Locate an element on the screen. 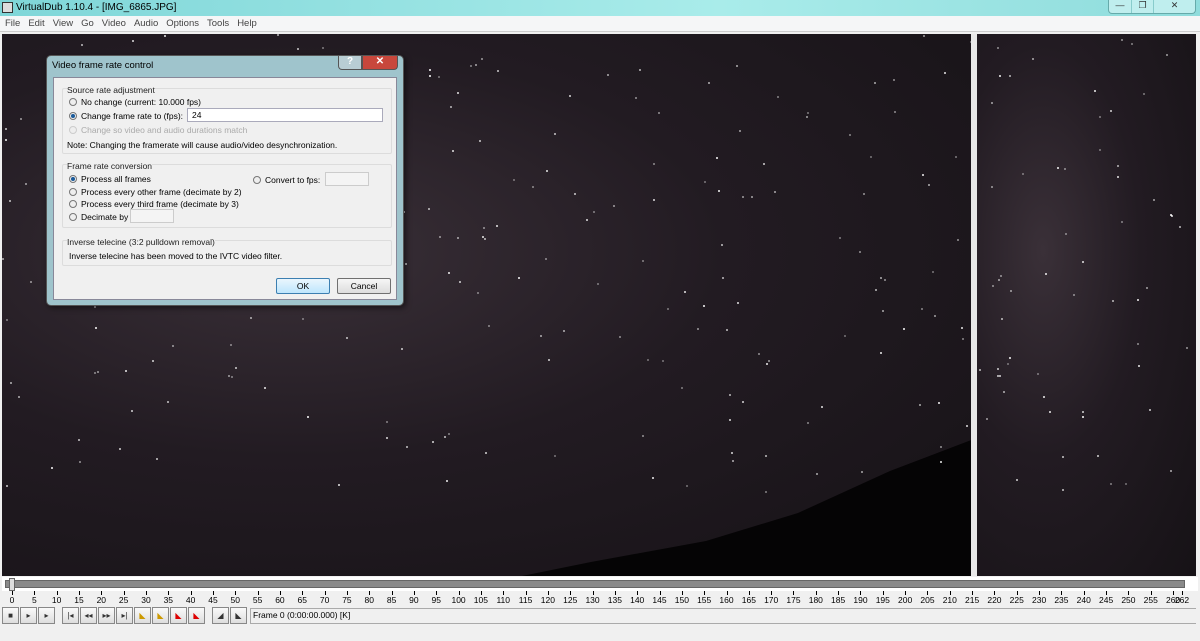 This screenshot has height=641, width=1200. play-output-button: ▸ is located at coordinates (46, 615).